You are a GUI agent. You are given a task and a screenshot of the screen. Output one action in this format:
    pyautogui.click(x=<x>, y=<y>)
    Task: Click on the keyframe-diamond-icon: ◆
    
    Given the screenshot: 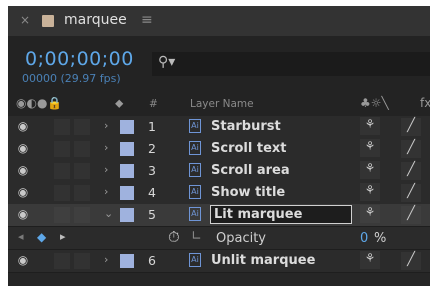 What is the action you would take?
    pyautogui.click(x=41, y=237)
    